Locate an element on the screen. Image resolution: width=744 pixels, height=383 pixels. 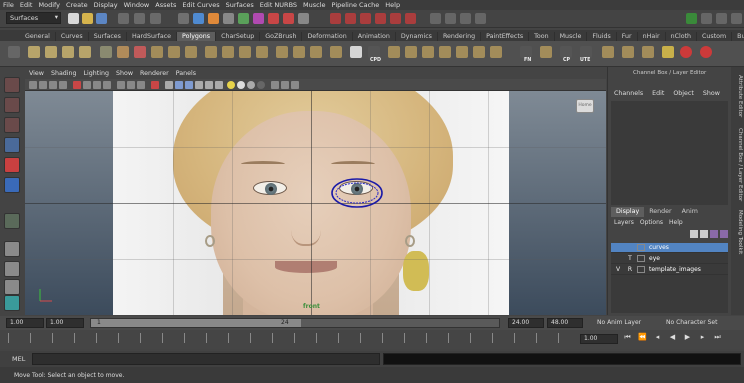
render-view-icon is located at coordinates (435, 18).